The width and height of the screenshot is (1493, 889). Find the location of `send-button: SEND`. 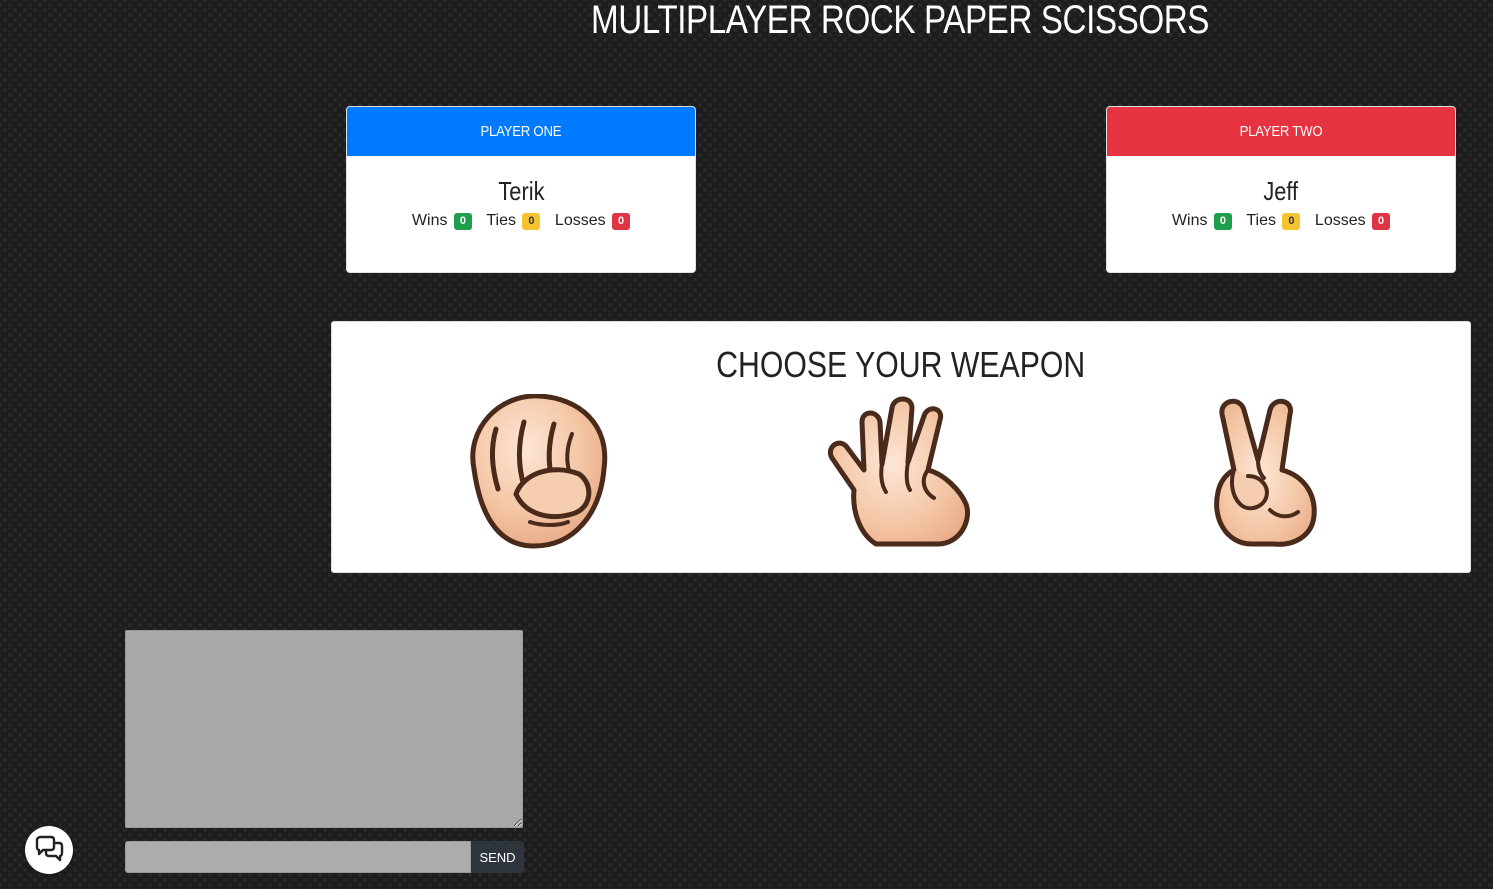

send-button: SEND is located at coordinates (497, 857).